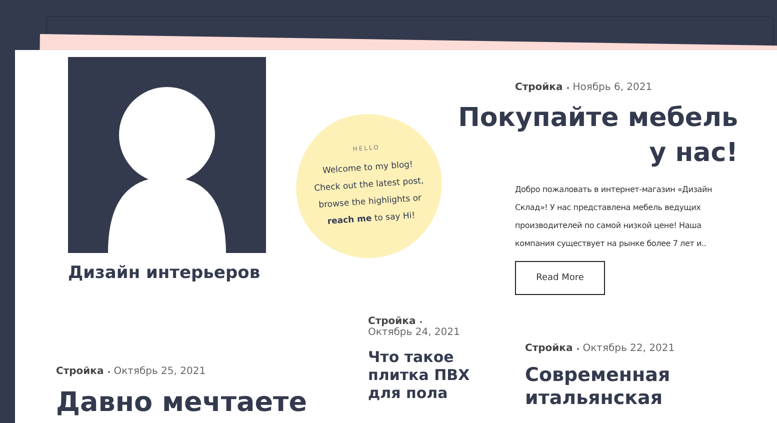 The height and width of the screenshot is (423, 777). What do you see at coordinates (160, 371) in the screenshot?
I see `post-date: Октябрь 25, 2021` at bounding box center [160, 371].